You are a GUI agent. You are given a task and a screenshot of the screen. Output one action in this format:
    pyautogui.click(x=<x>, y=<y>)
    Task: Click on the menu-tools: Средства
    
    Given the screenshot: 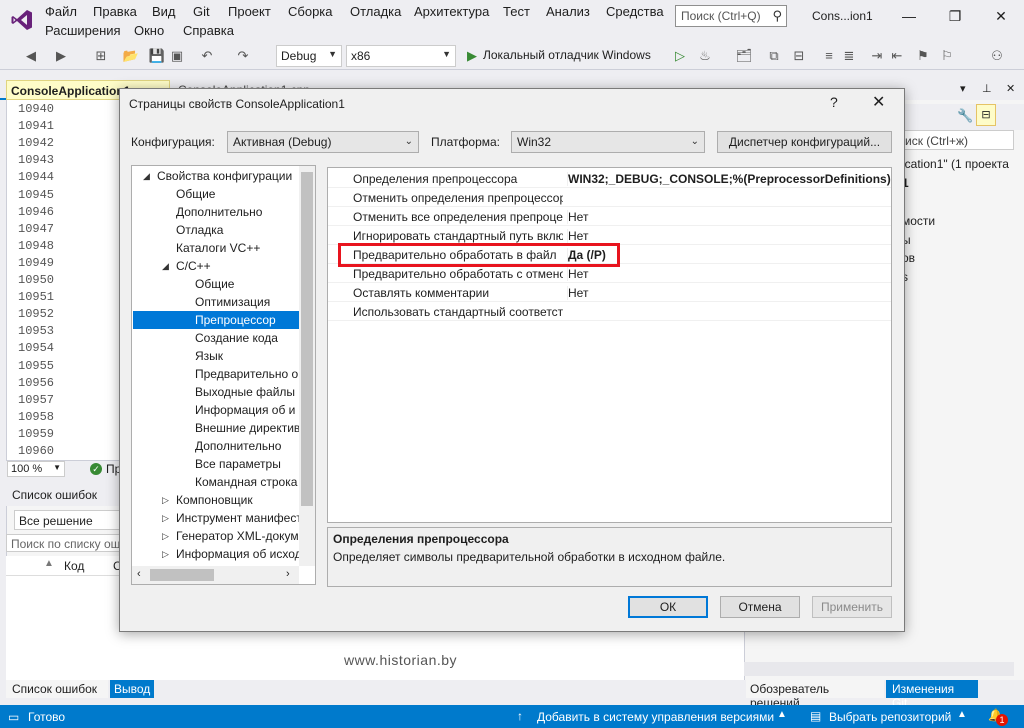 What is the action you would take?
    pyautogui.click(x=635, y=11)
    